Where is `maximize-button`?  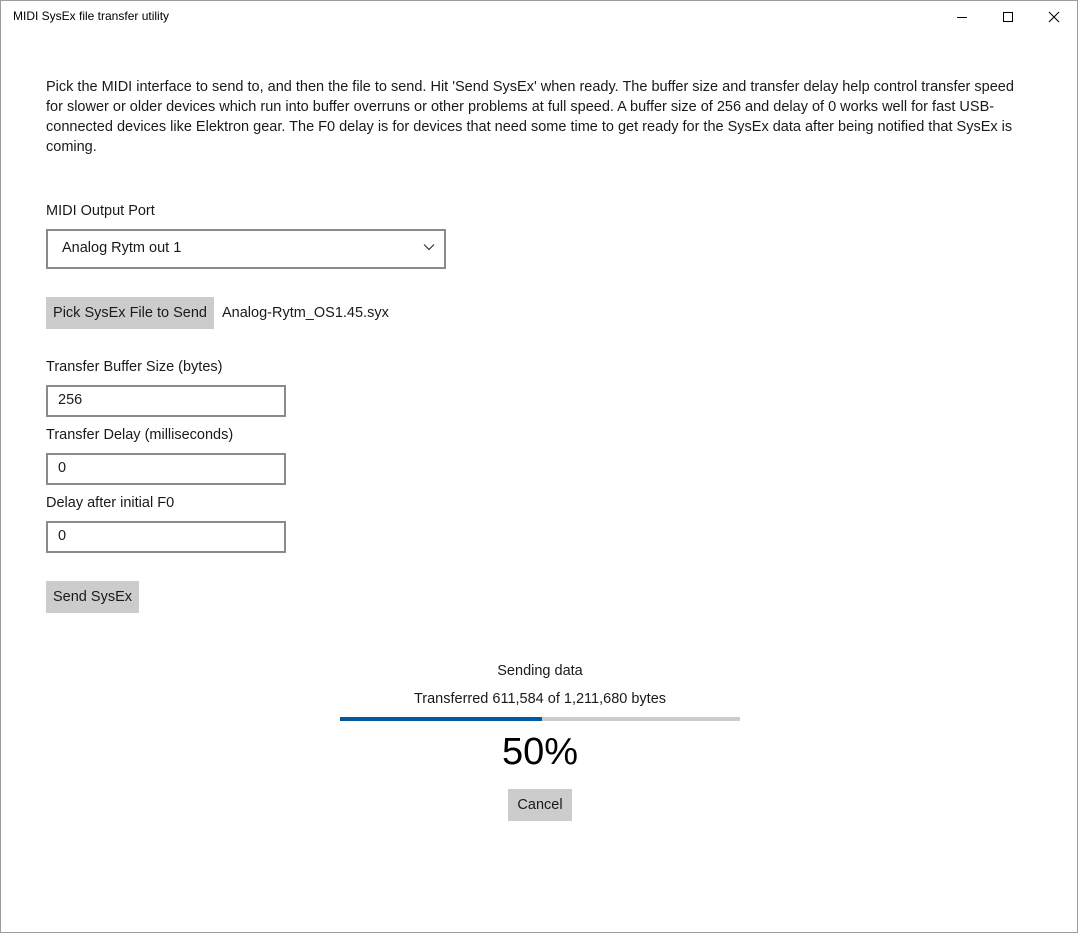 maximize-button is located at coordinates (1008, 16).